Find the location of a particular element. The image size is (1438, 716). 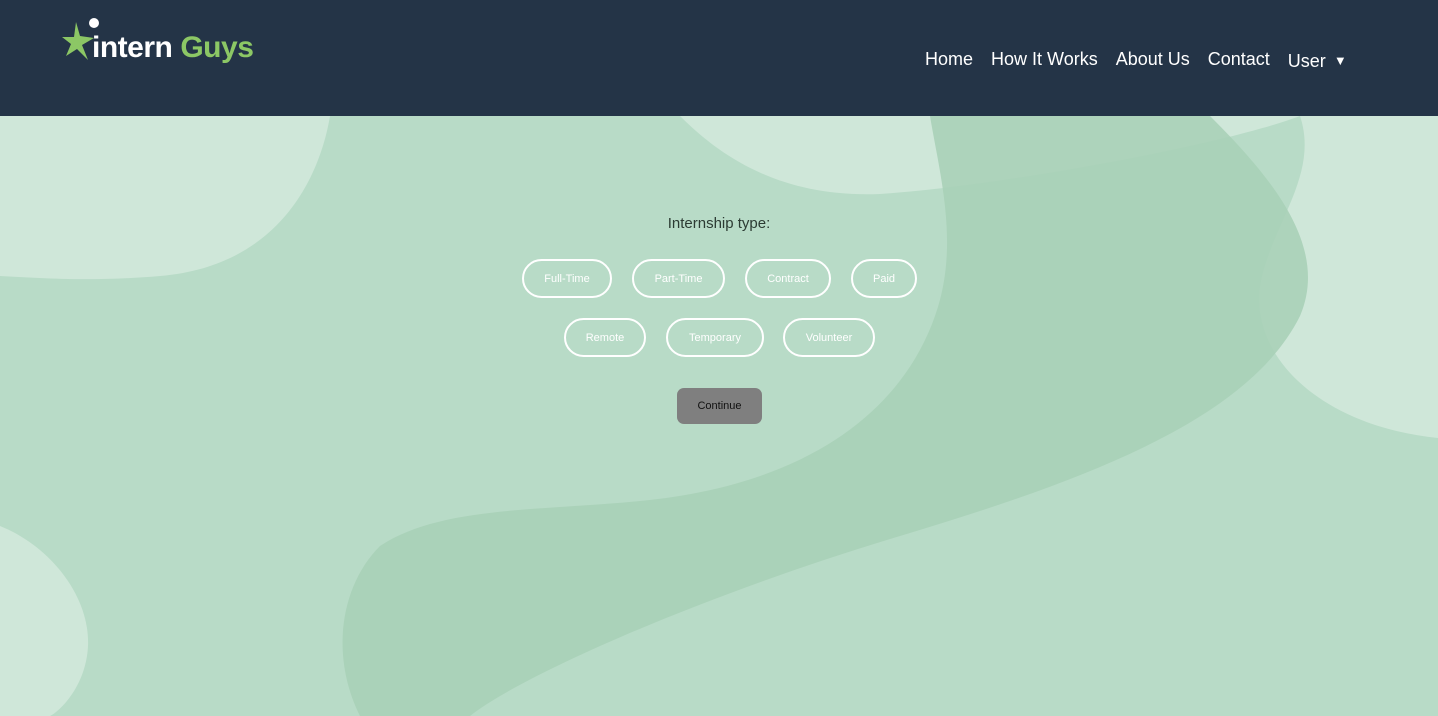

brand-logo: intern Guys is located at coordinates (167, 42).